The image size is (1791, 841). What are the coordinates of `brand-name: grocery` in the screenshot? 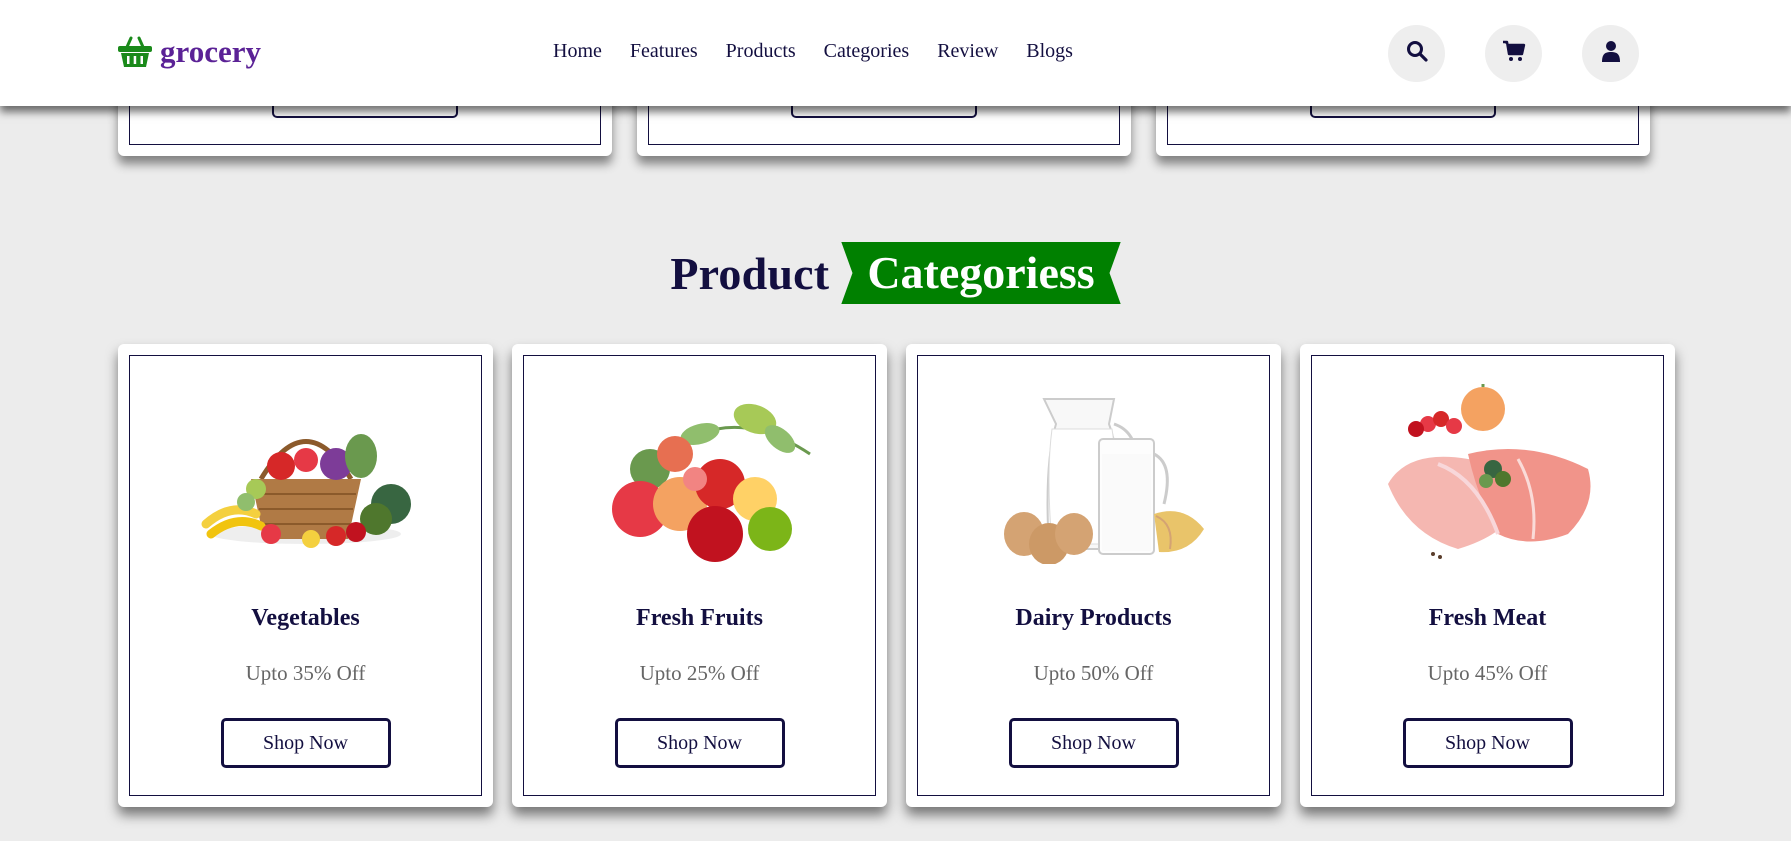 It's located at (210, 51).